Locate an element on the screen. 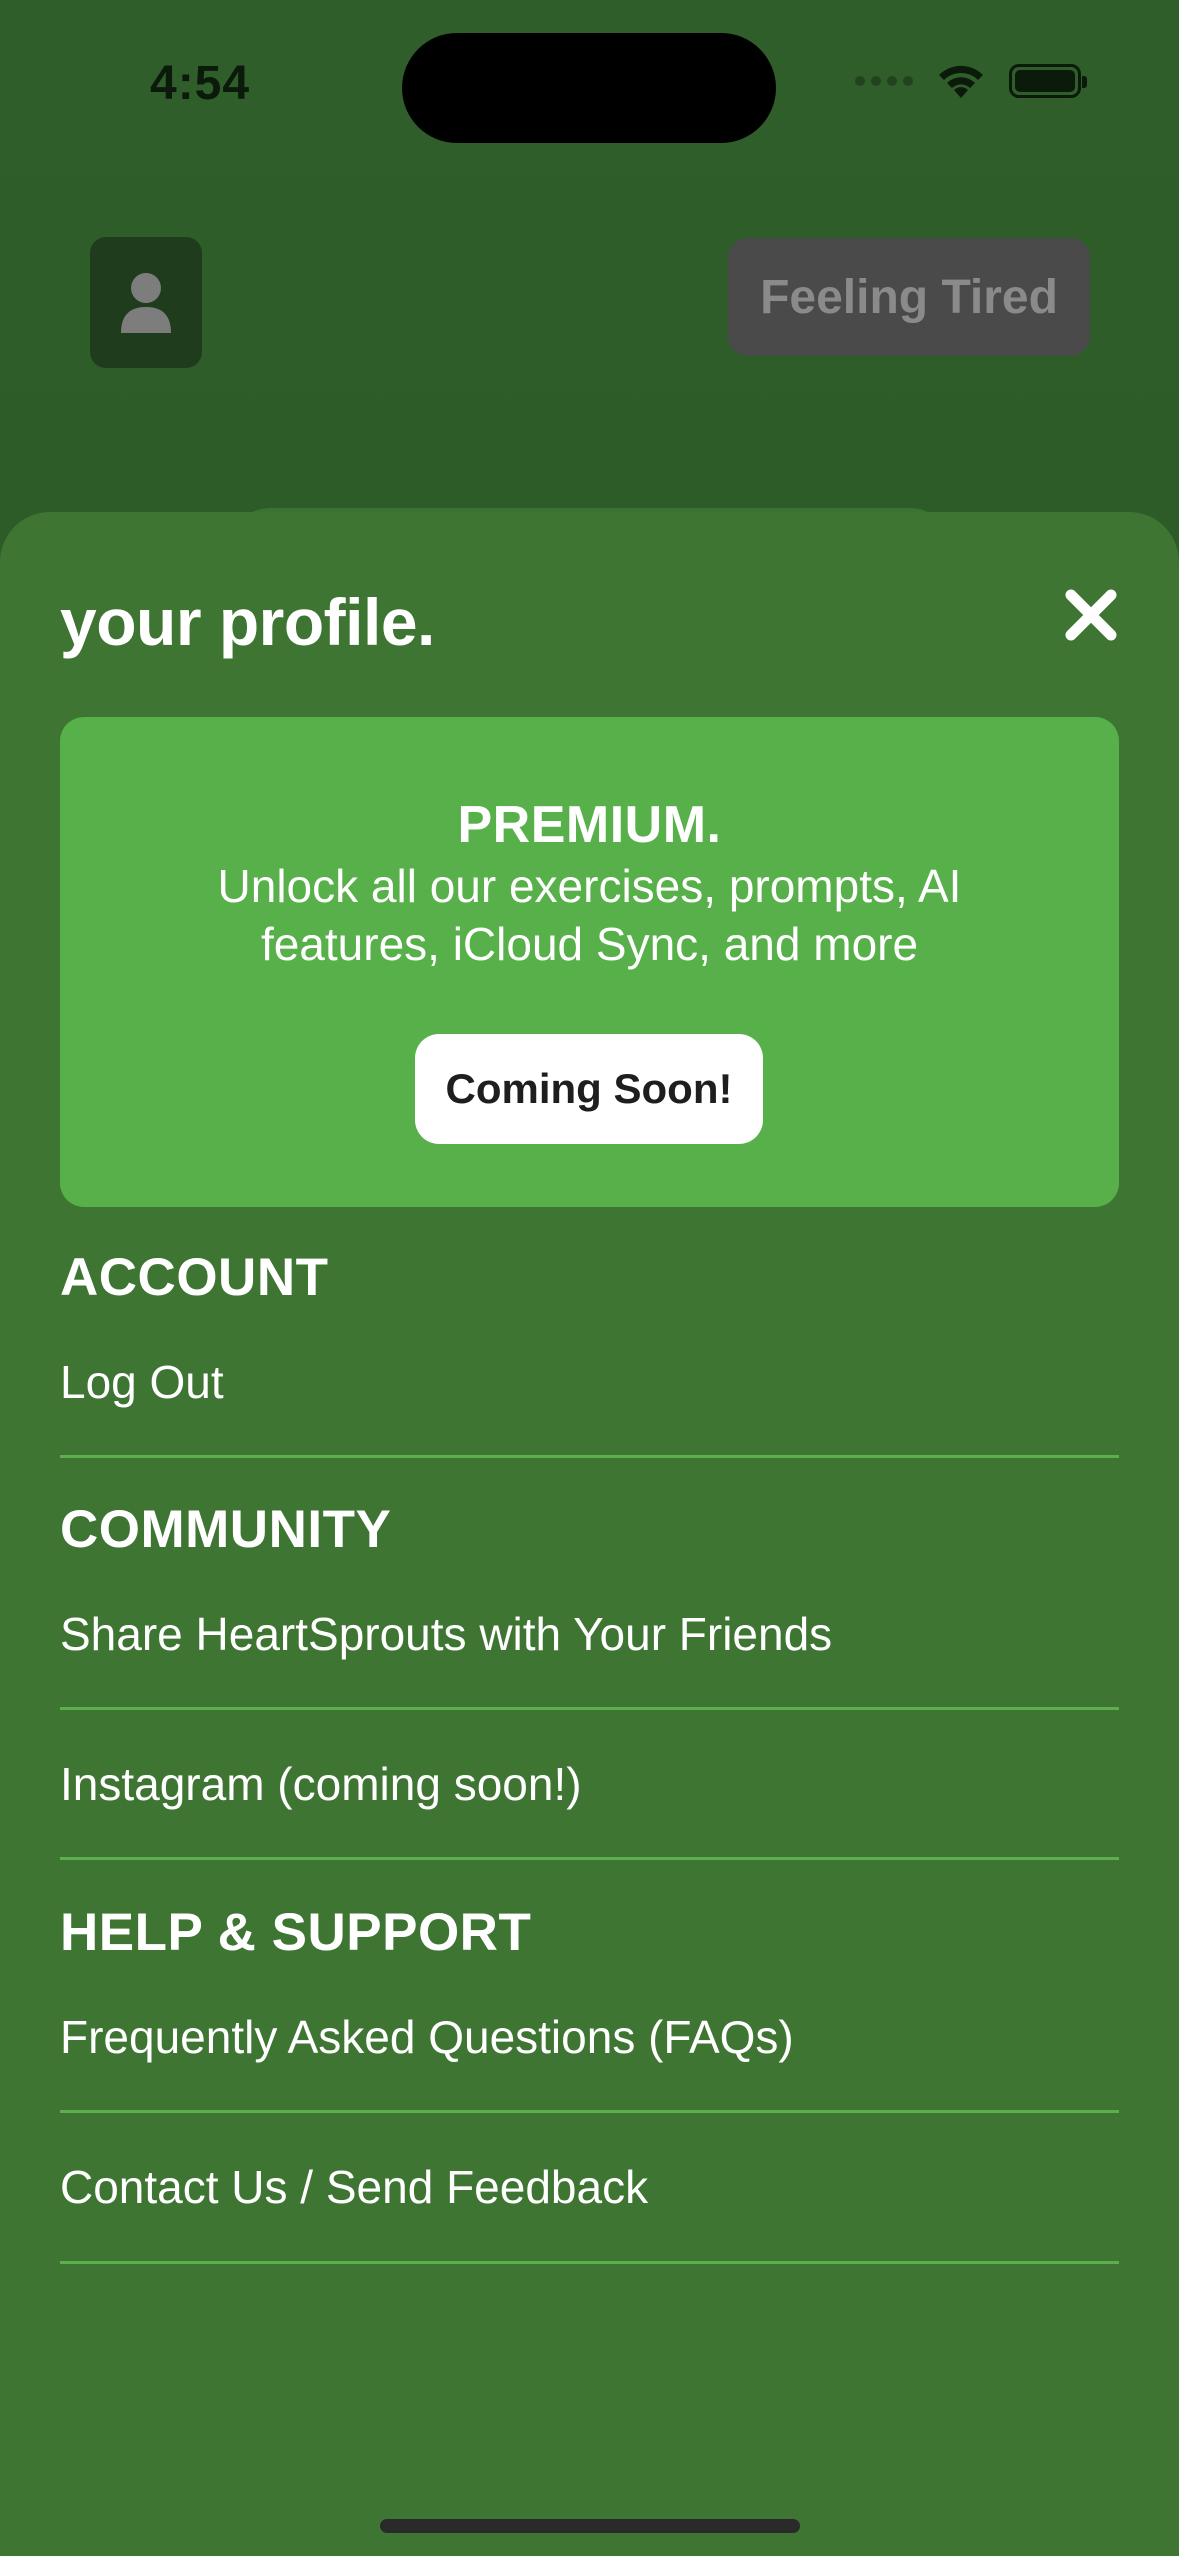 This screenshot has height=2556, width=1179. log-out-item: Log Out is located at coordinates (589, 1382).